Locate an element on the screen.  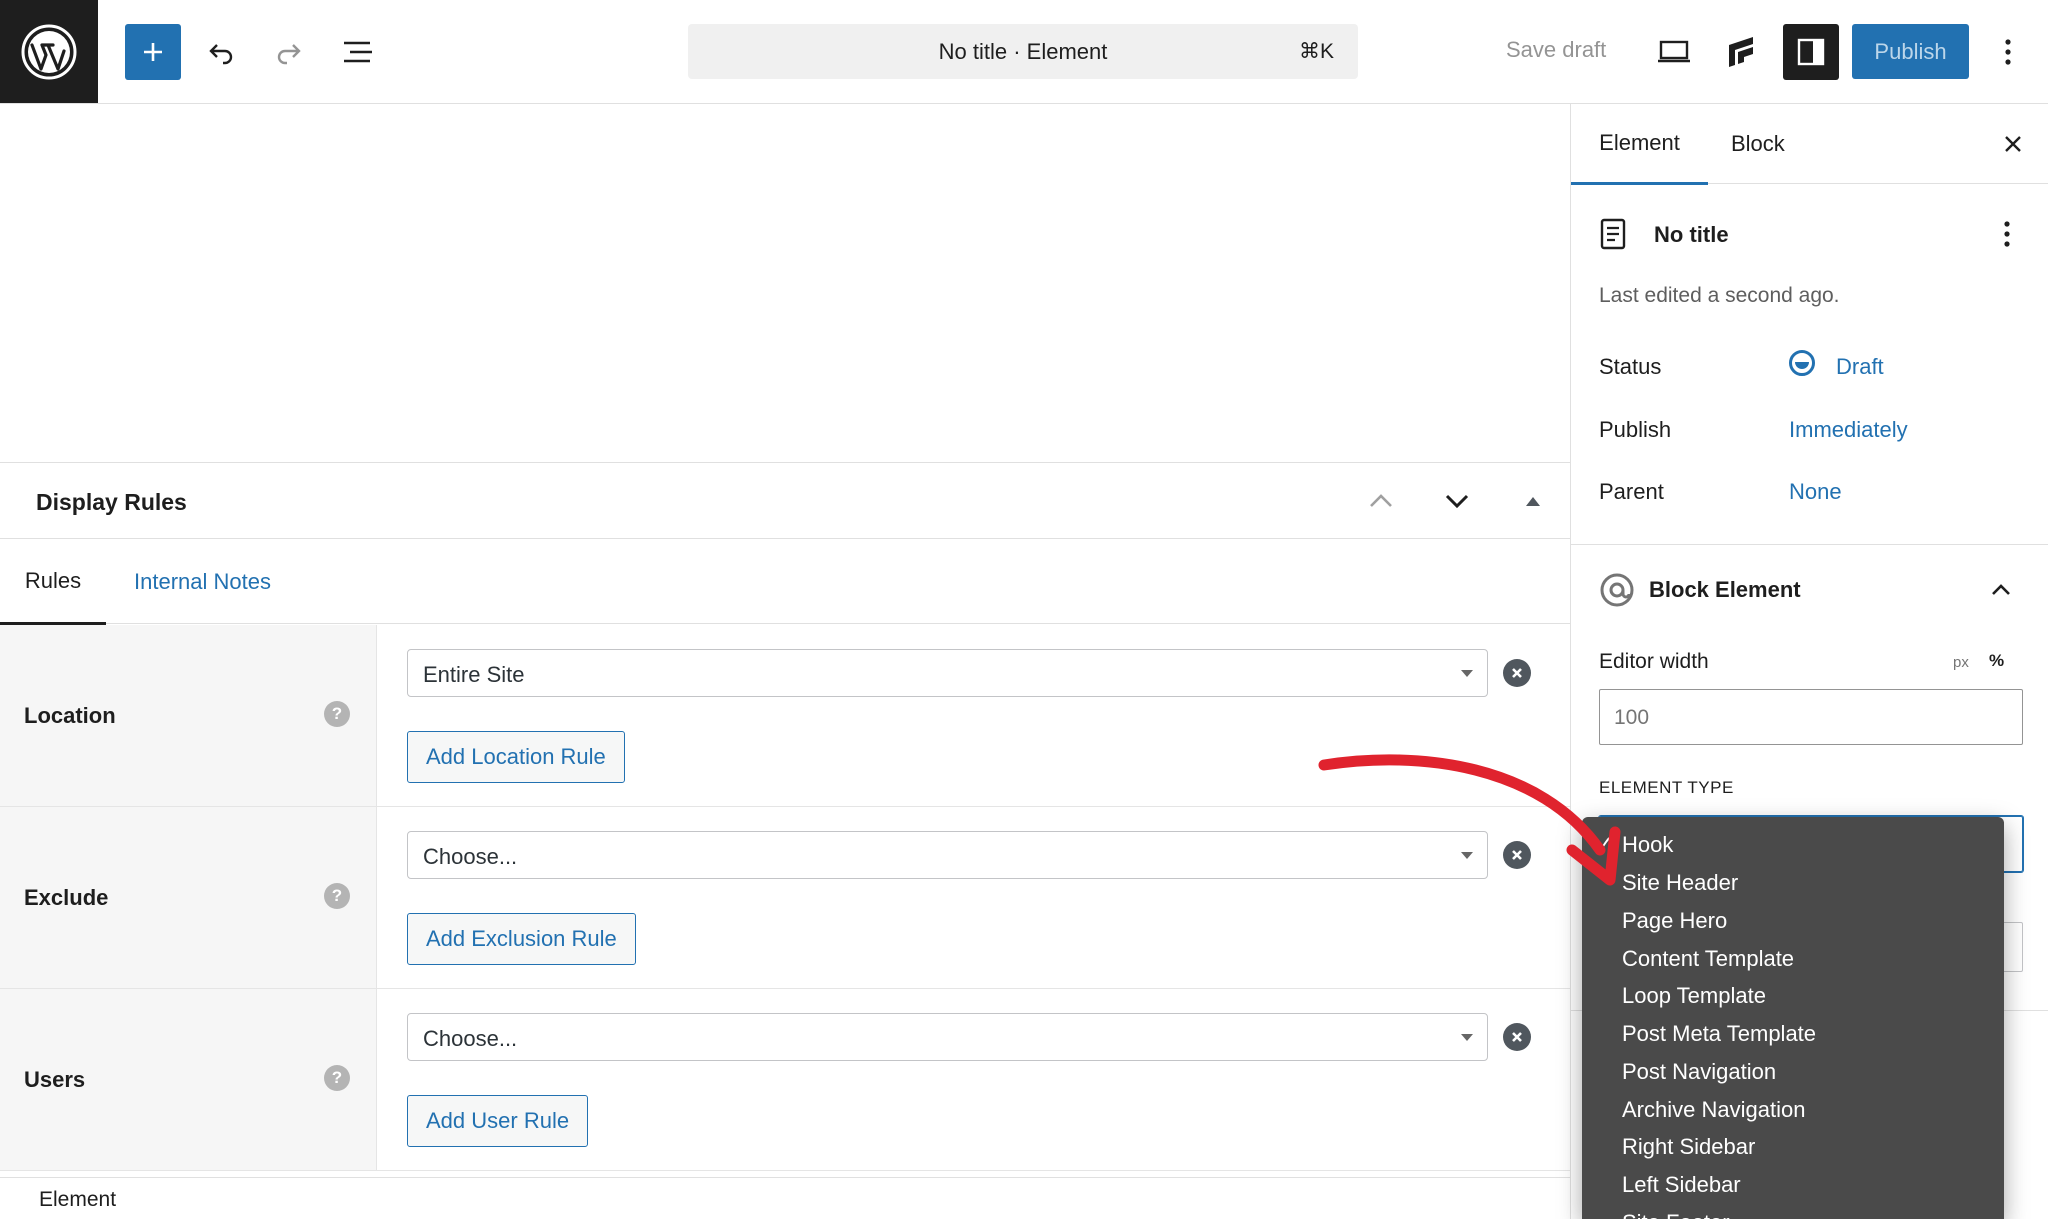
publish-button: Publish is located at coordinates (1910, 51).